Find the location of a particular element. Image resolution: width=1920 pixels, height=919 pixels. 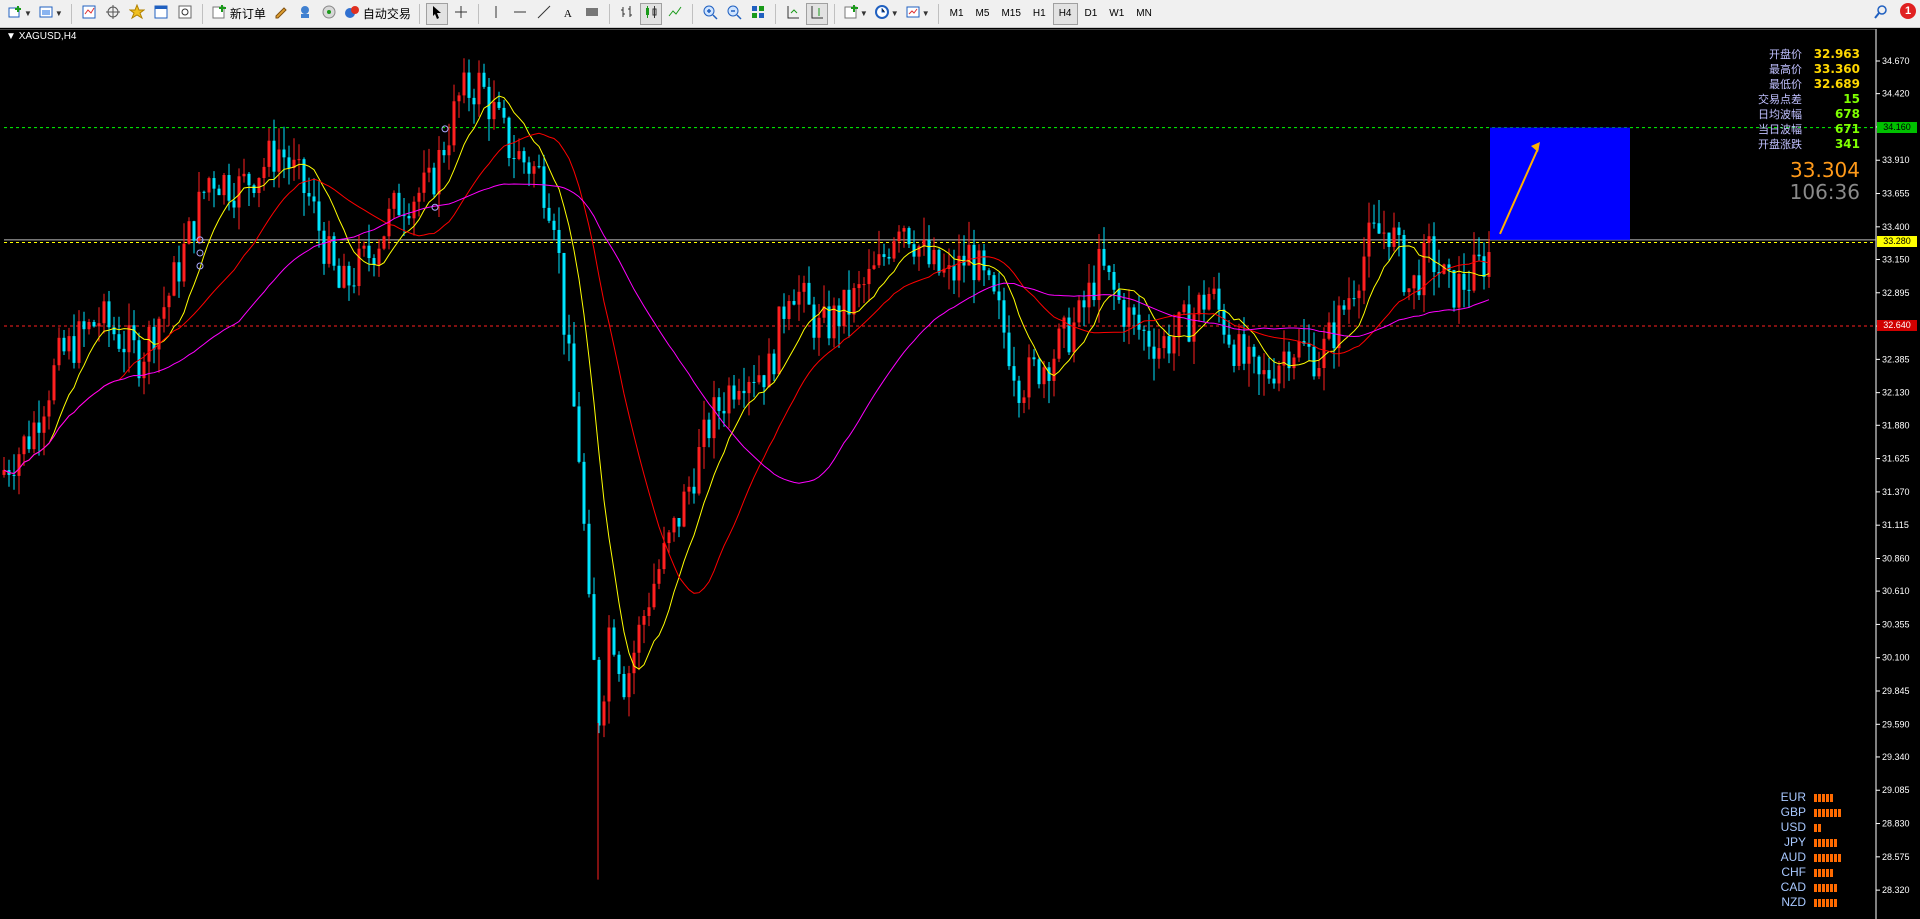

zoom-out-button is located at coordinates (734, 14).